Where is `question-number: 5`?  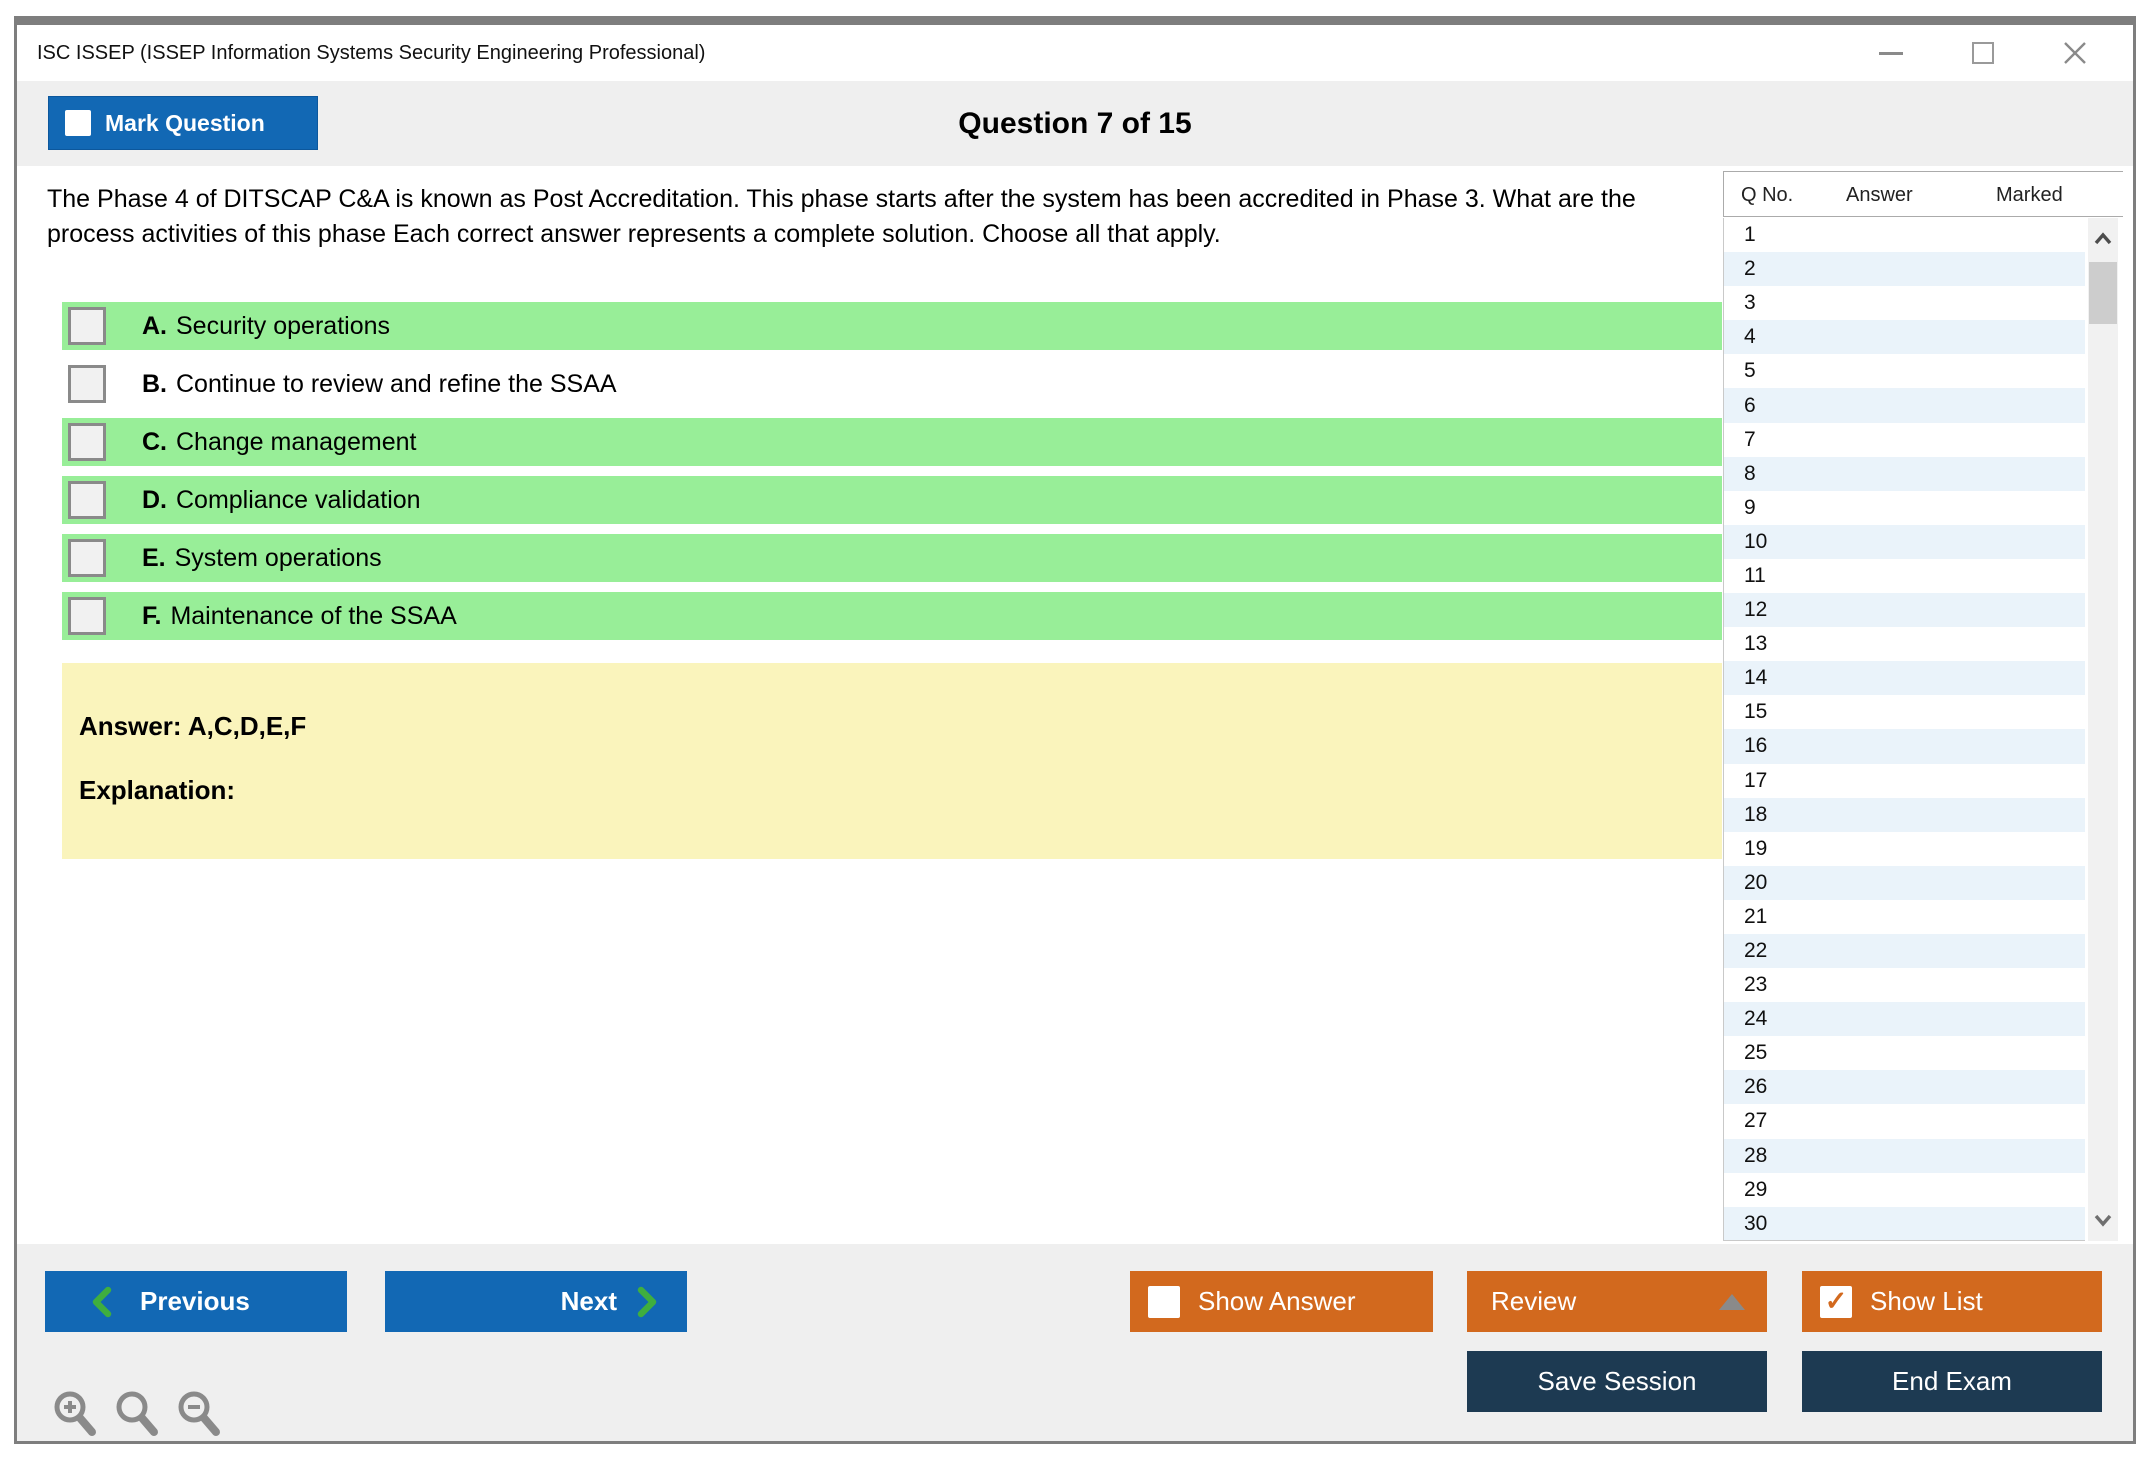 question-number: 5 is located at coordinates (1750, 371).